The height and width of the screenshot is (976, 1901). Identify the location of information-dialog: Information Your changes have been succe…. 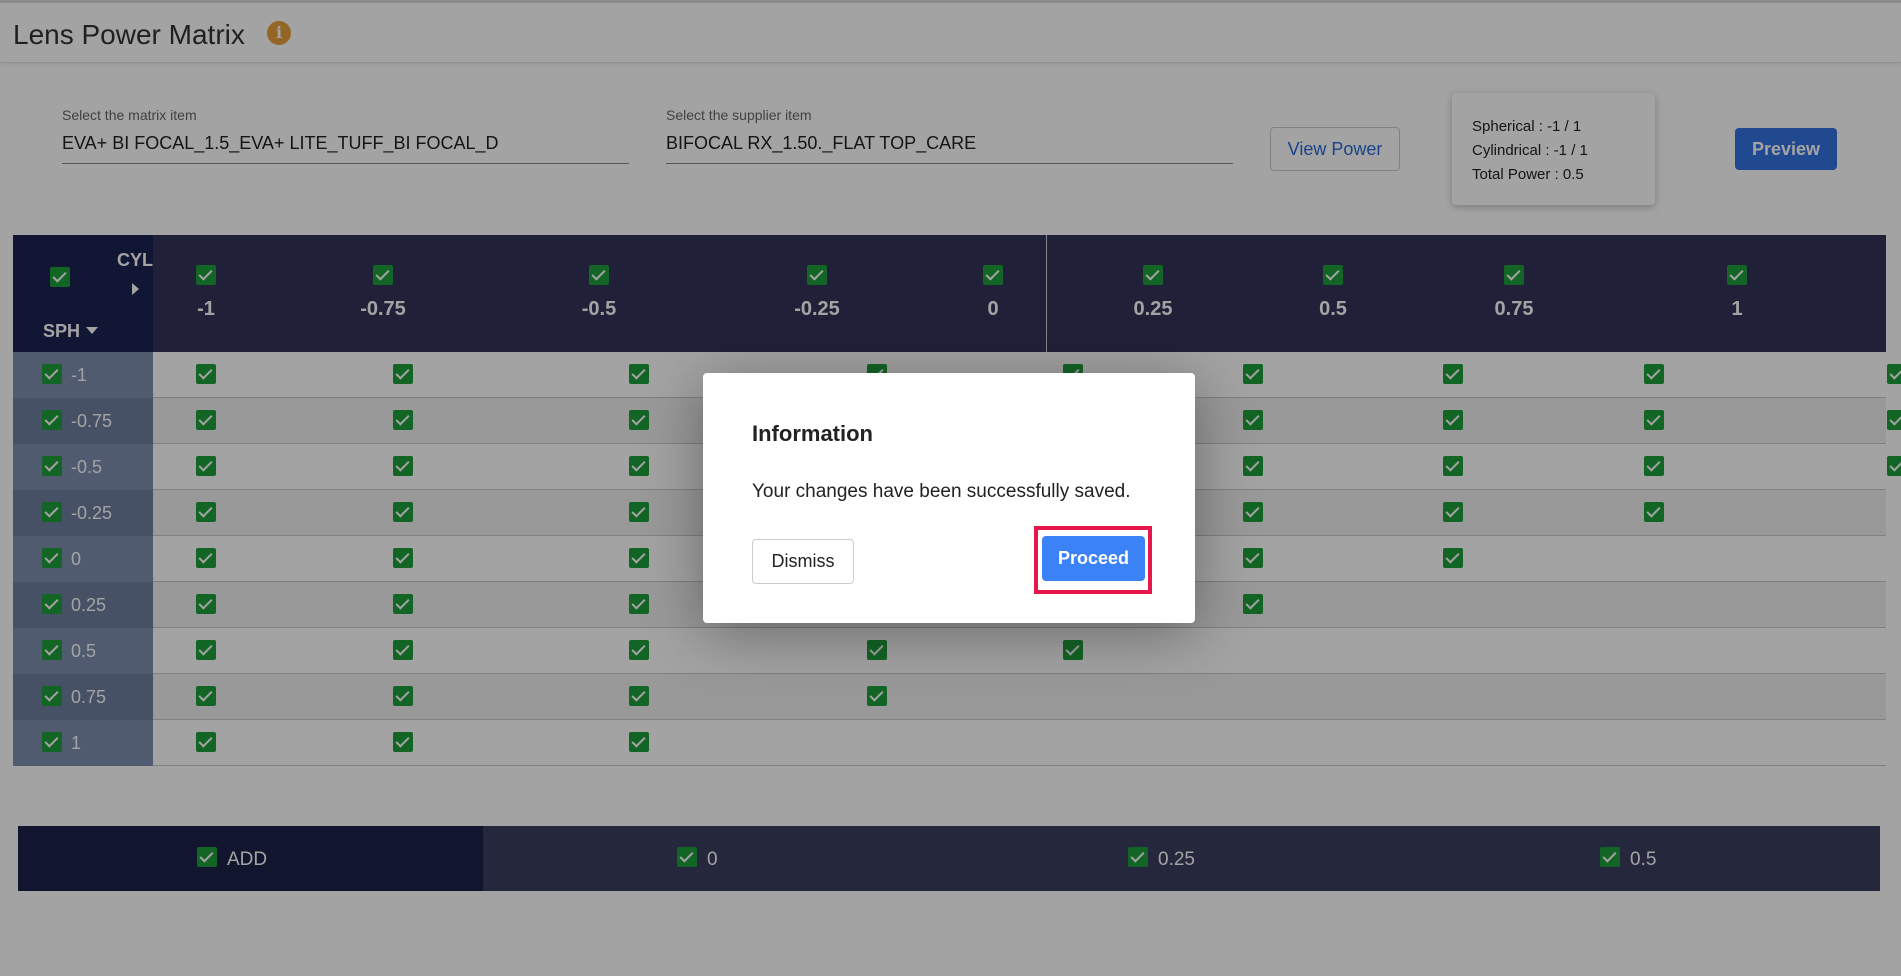
(949, 498).